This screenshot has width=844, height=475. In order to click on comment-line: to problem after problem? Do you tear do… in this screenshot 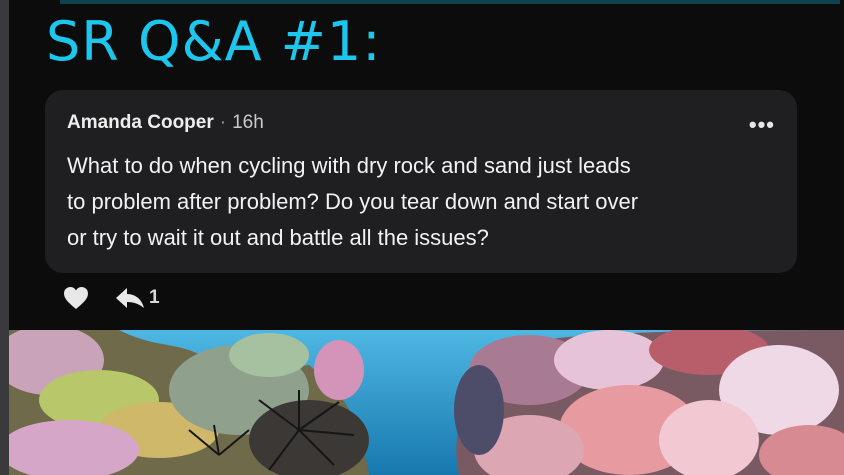, I will do `click(353, 201)`.